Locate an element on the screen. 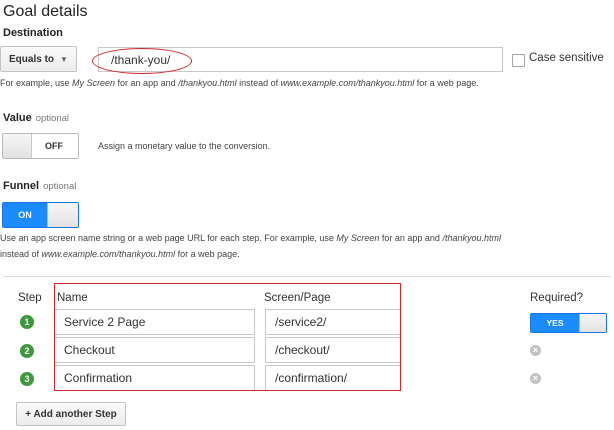  column-header-required: Required? is located at coordinates (557, 298).